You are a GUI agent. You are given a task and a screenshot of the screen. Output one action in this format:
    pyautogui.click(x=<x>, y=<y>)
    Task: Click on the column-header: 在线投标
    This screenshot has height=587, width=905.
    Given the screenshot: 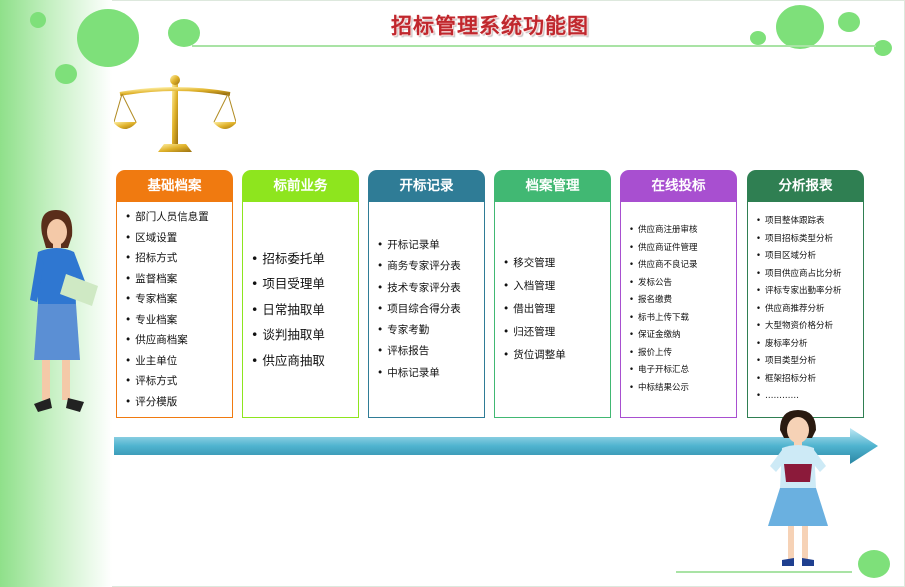 What is the action you would take?
    pyautogui.click(x=678, y=186)
    